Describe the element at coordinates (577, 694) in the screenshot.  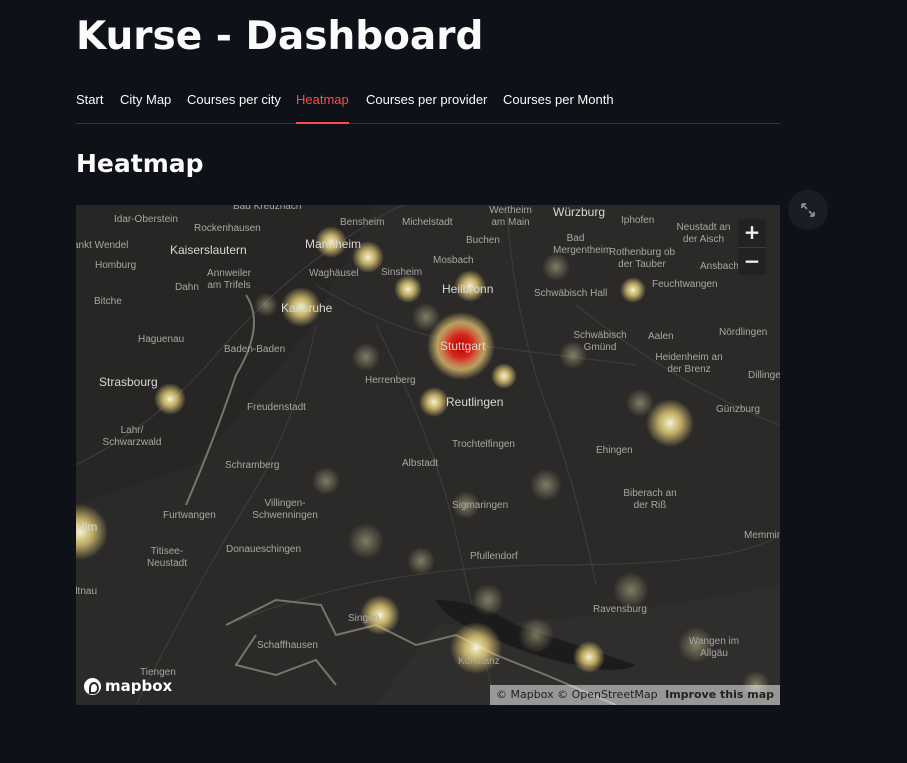
I see `attribution-text: © Mapbox © OpenStreetMap` at that location.